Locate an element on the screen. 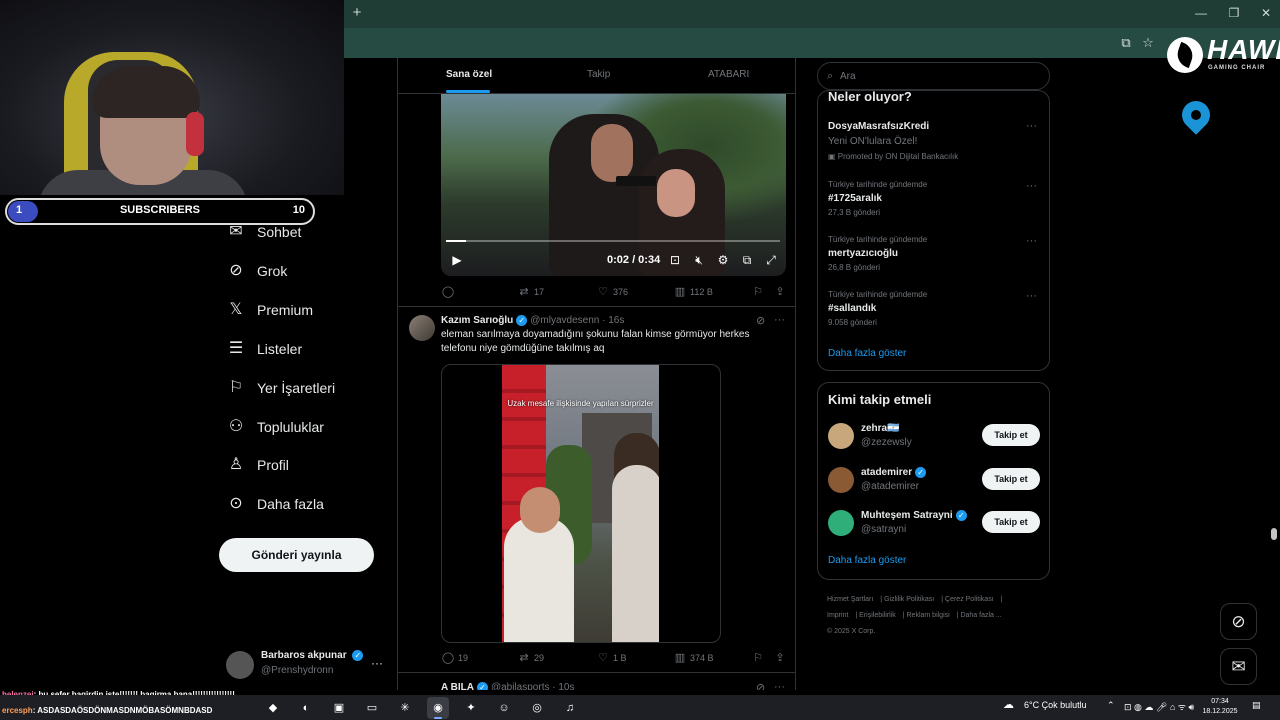  tweet-author-name: Kazım Sarıoğlu is located at coordinates (477, 320).